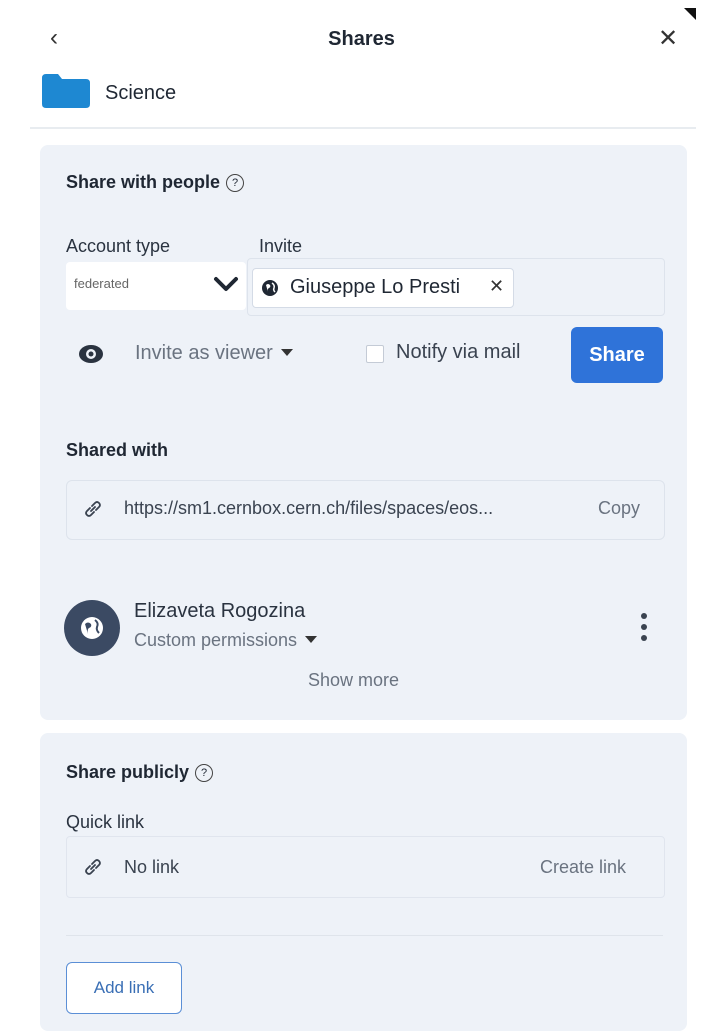 This screenshot has height=1031, width=723. What do you see at coordinates (364, 935) in the screenshot?
I see `section-divider` at bounding box center [364, 935].